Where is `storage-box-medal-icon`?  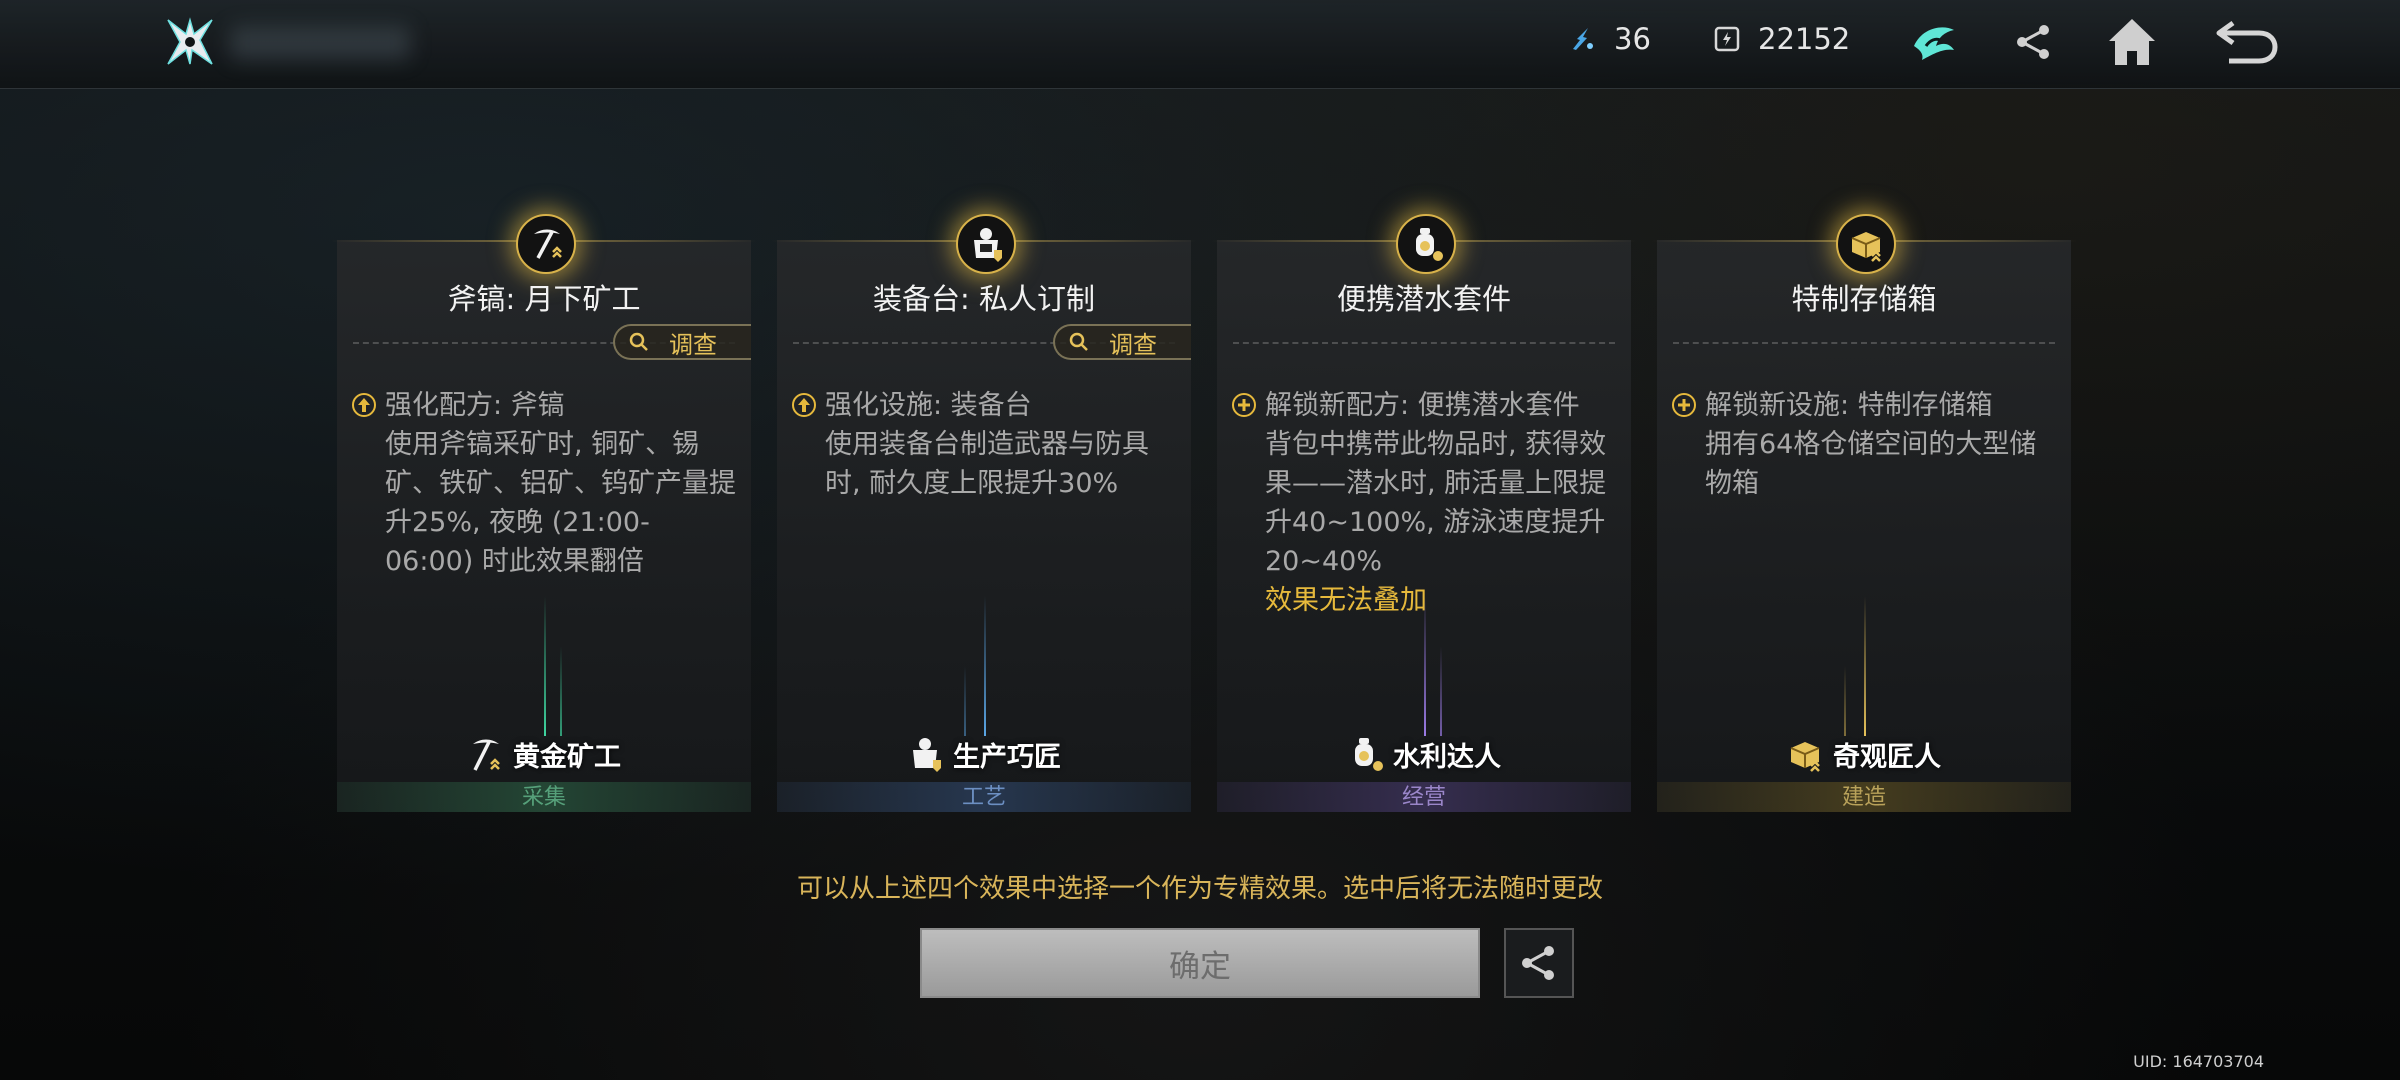 storage-box-medal-icon is located at coordinates (1866, 244).